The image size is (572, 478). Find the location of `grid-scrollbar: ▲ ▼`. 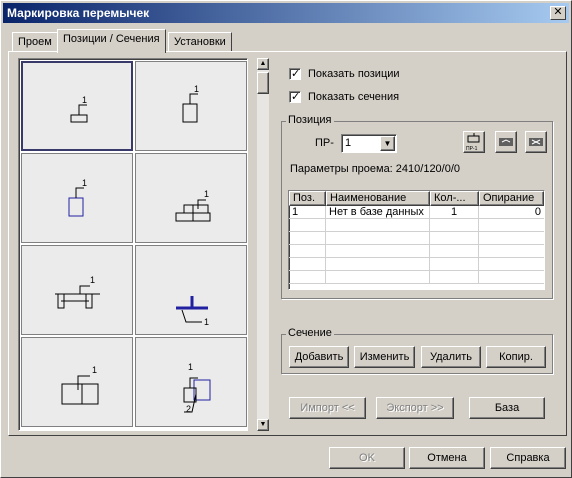

grid-scrollbar: ▲ ▼ is located at coordinates (263, 244).